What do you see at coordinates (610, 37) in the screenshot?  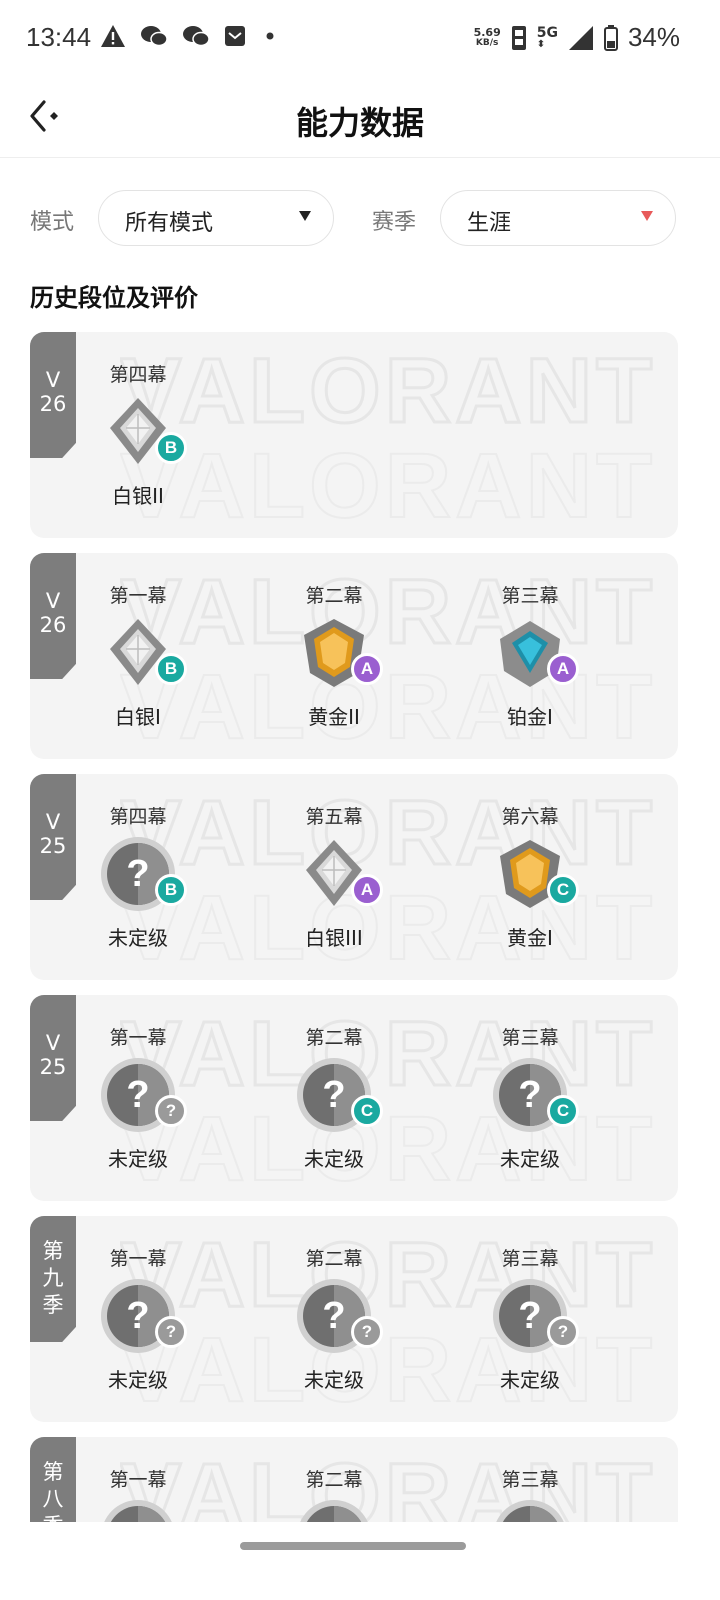 I see `battery-icon` at bounding box center [610, 37].